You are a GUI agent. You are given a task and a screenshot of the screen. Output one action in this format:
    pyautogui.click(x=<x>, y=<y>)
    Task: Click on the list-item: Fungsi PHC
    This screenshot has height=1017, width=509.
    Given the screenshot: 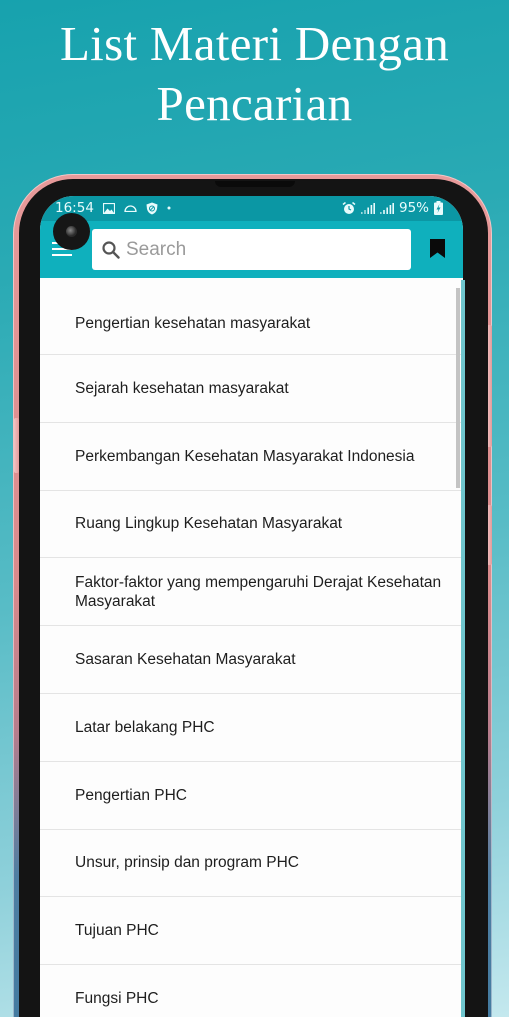 What is the action you would take?
    pyautogui.click(x=251, y=991)
    